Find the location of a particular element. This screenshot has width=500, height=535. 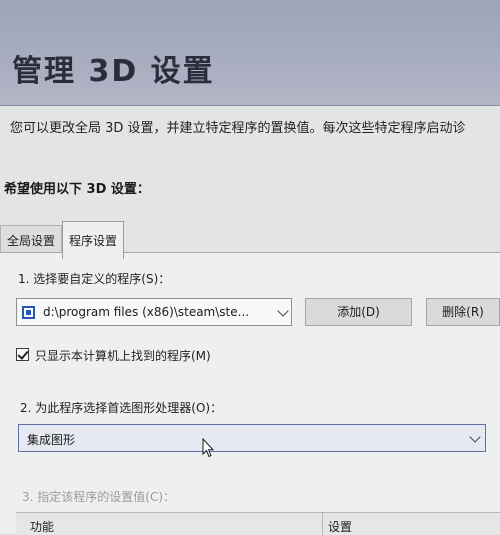

gpu-select: 集成图形 is located at coordinates (252, 438).